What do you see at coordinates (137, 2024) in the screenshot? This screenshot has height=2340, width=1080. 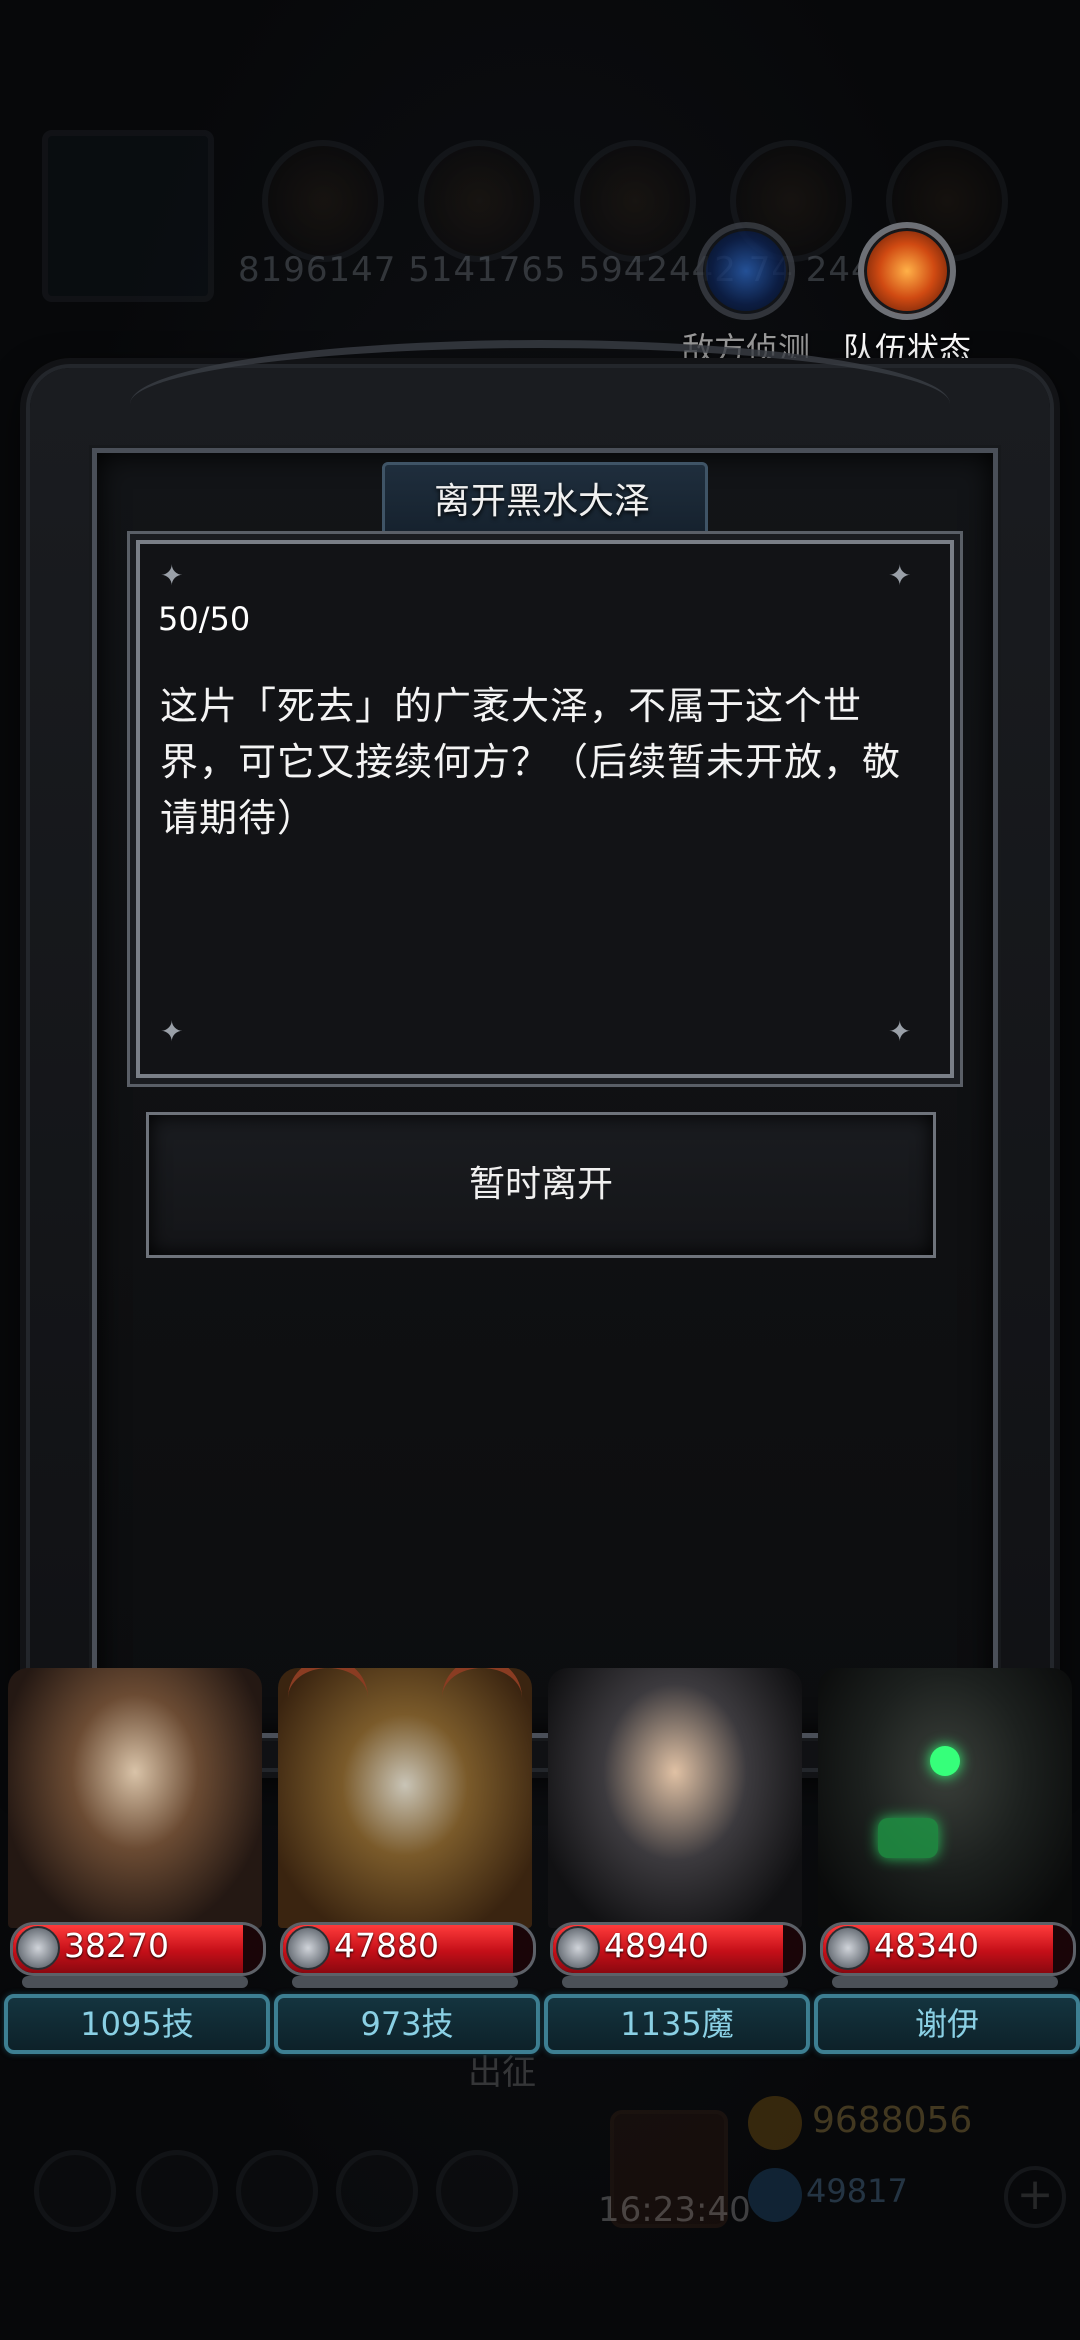 I see `hero-tag: 1095技` at bounding box center [137, 2024].